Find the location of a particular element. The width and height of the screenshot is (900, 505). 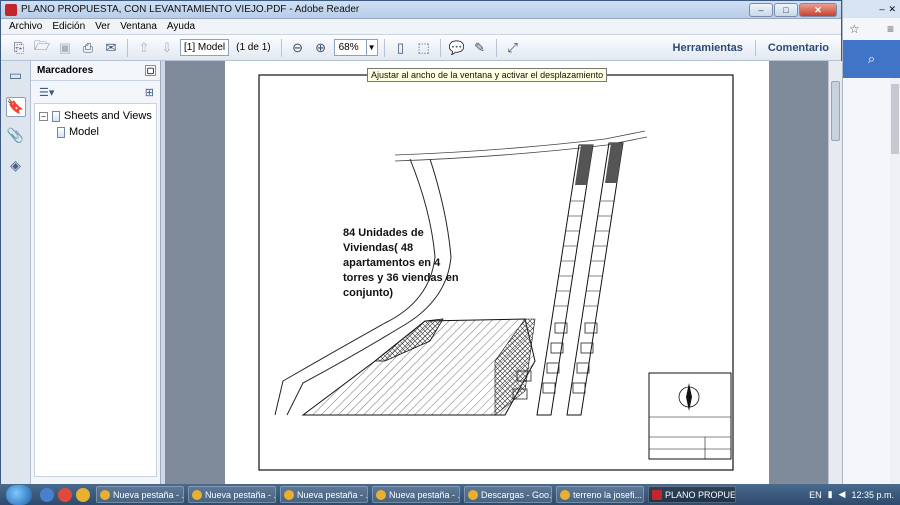

start-button is located at coordinates (19, 494).